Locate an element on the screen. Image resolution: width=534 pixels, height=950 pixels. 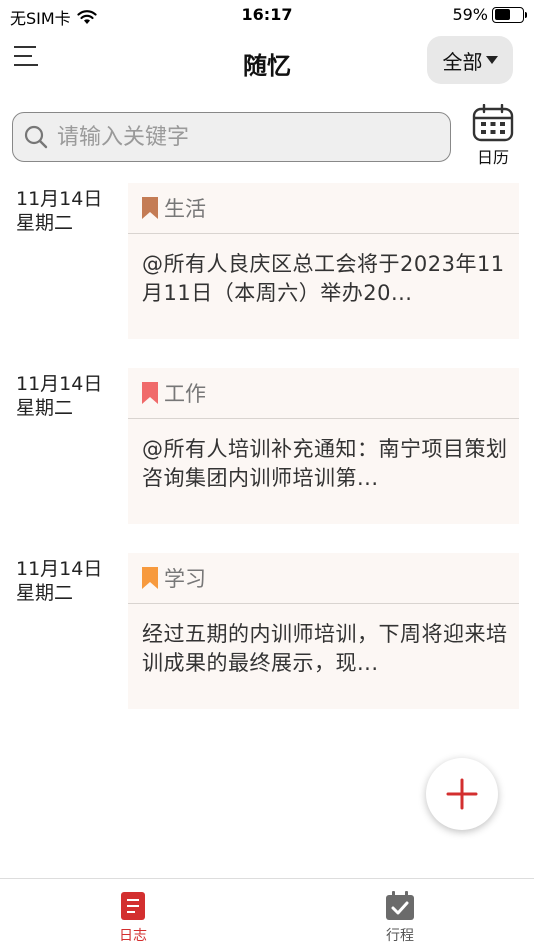
search-icon is located at coordinates (36, 137).